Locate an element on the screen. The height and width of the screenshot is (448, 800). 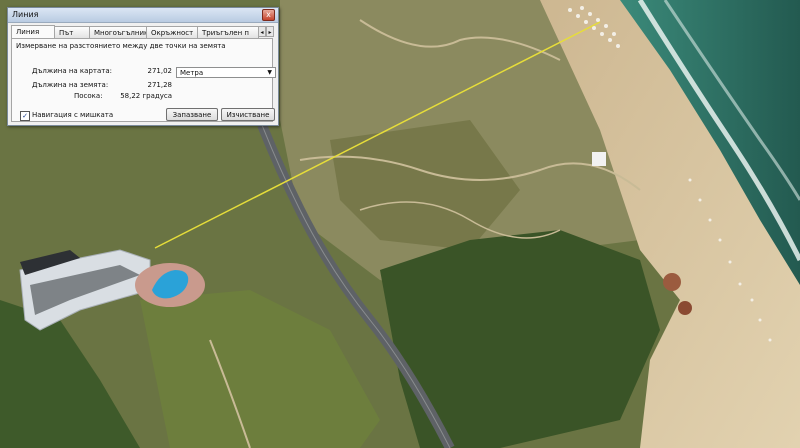
heading-value: 58,22 градуса is located at coordinates (146, 96).